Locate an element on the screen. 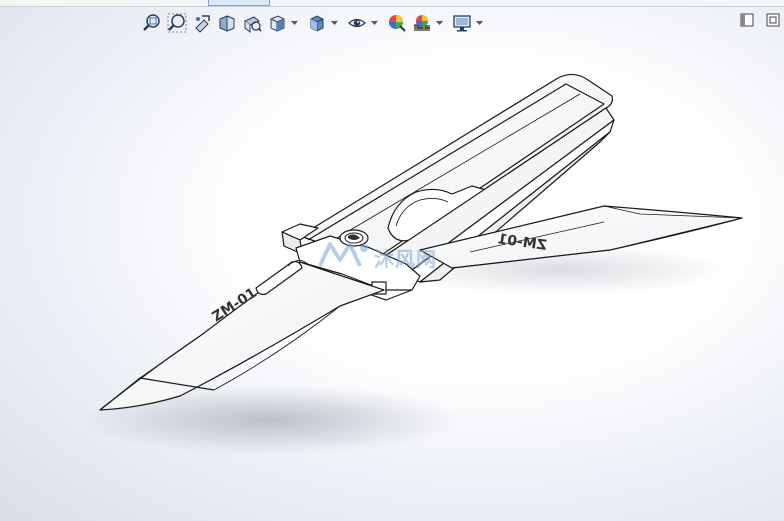 The image size is (784, 521). mufeng-logo-icon is located at coordinates (344, 257).